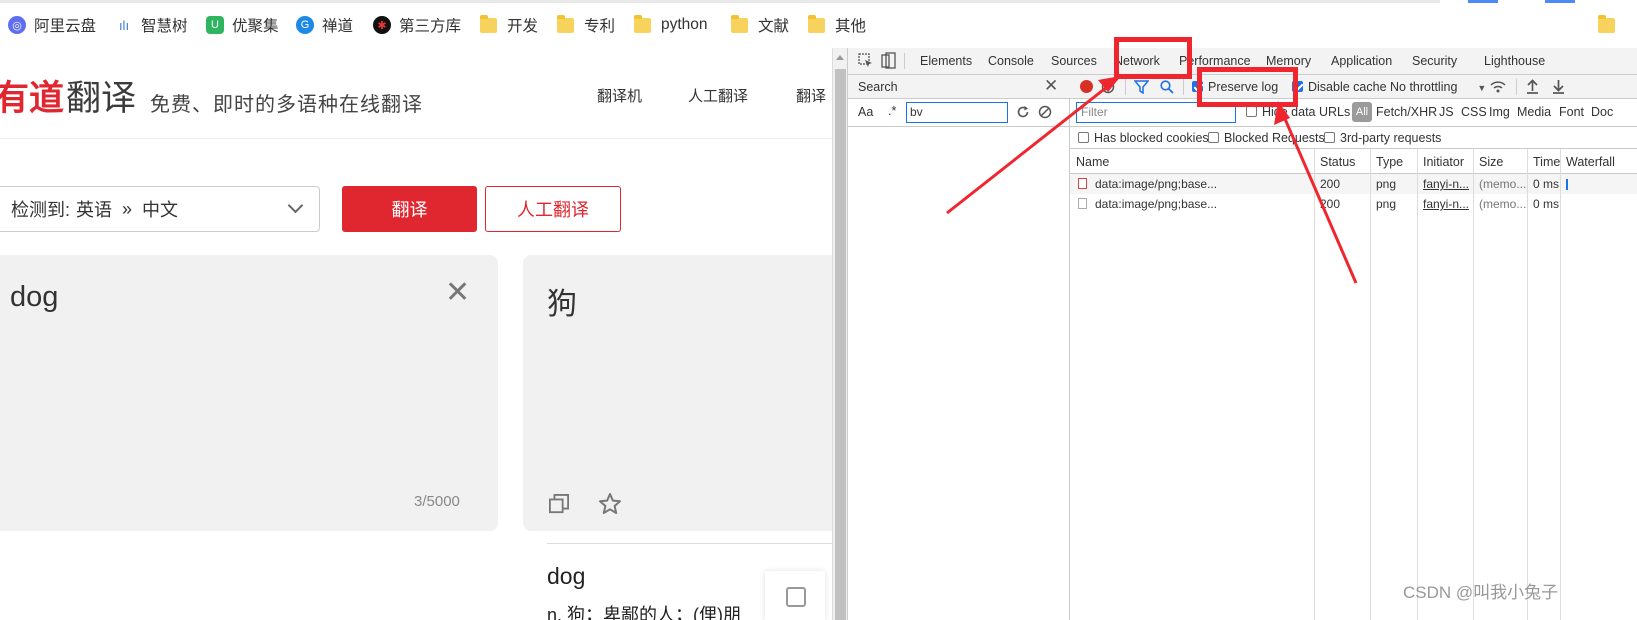 This screenshot has width=1637, height=620. What do you see at coordinates (1152, 180) in the screenshot?
I see `annotation-arrows` at bounding box center [1152, 180].